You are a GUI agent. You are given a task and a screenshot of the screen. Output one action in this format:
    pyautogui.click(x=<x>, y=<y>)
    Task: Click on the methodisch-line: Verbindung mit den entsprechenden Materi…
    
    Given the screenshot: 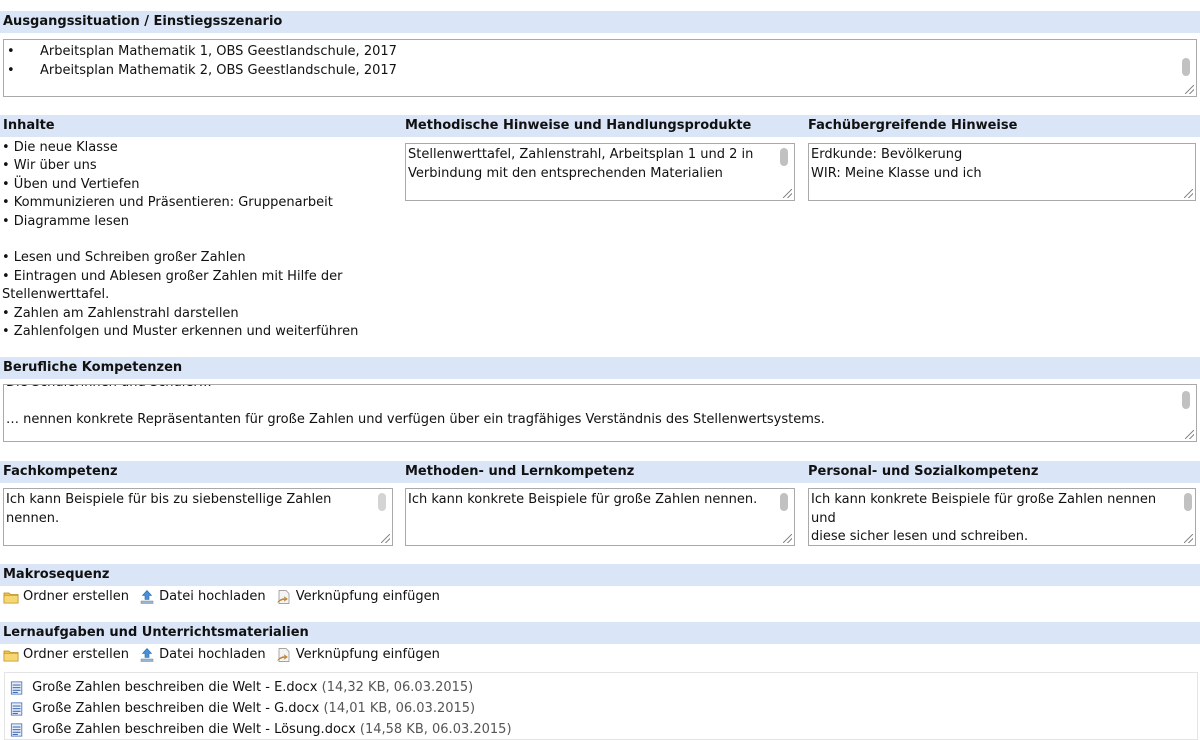 What is the action you would take?
    pyautogui.click(x=565, y=173)
    